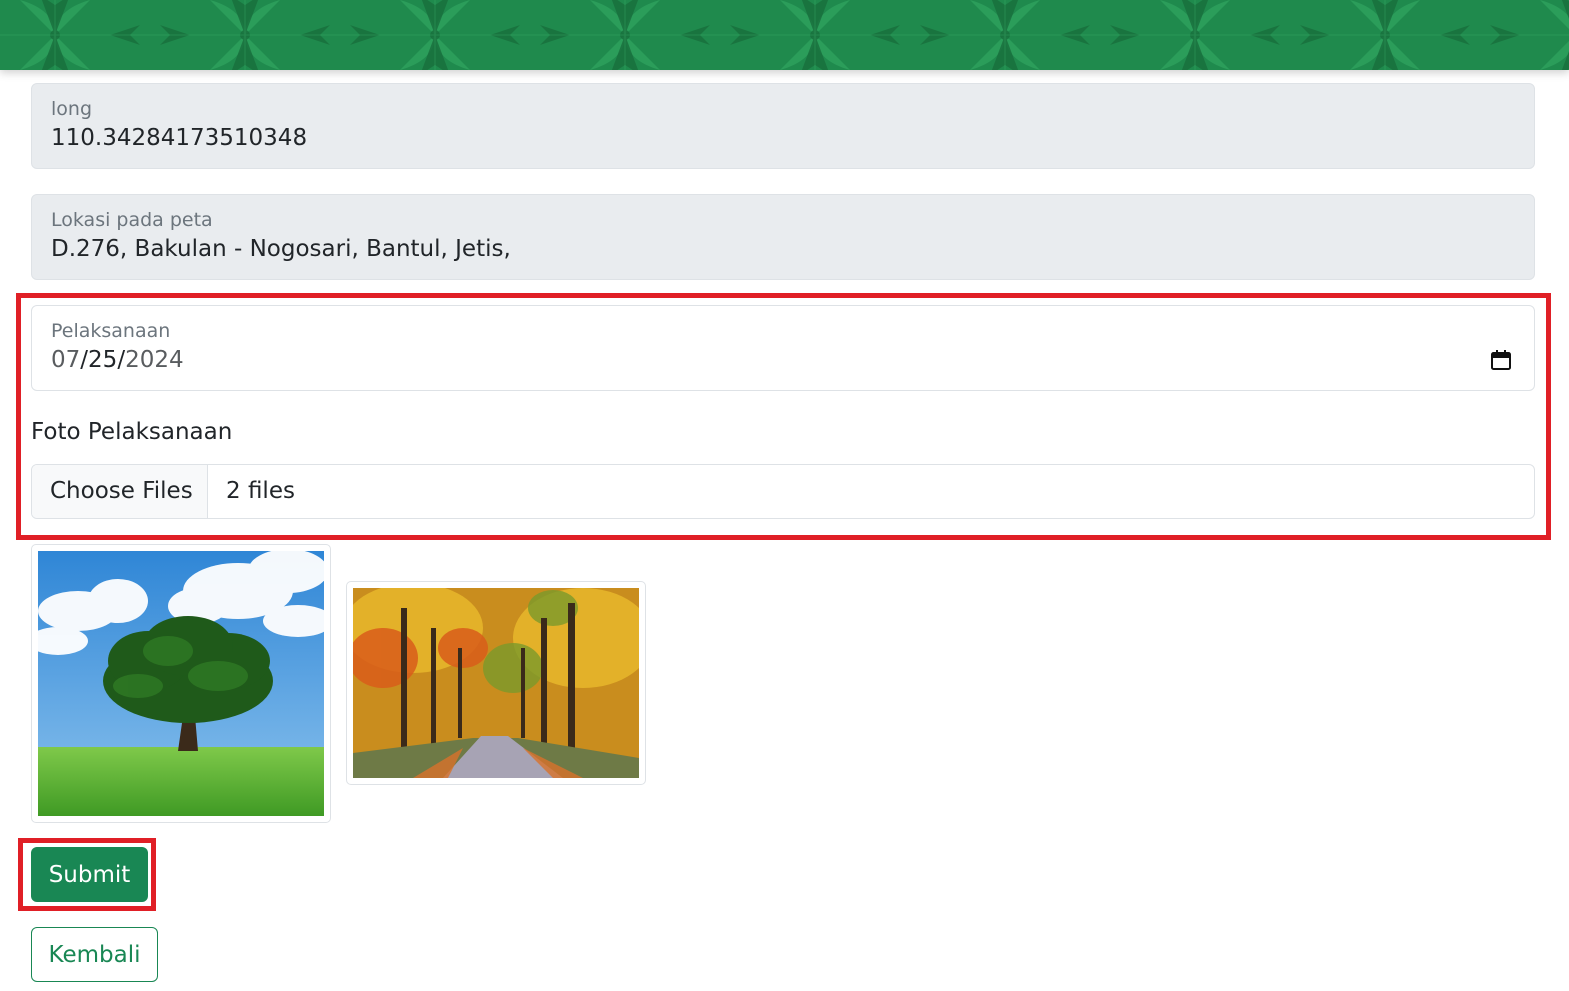 This screenshot has width=1569, height=991. What do you see at coordinates (132, 432) in the screenshot?
I see `foto-pelaksanaan-label: Foto Pelaksanaan` at bounding box center [132, 432].